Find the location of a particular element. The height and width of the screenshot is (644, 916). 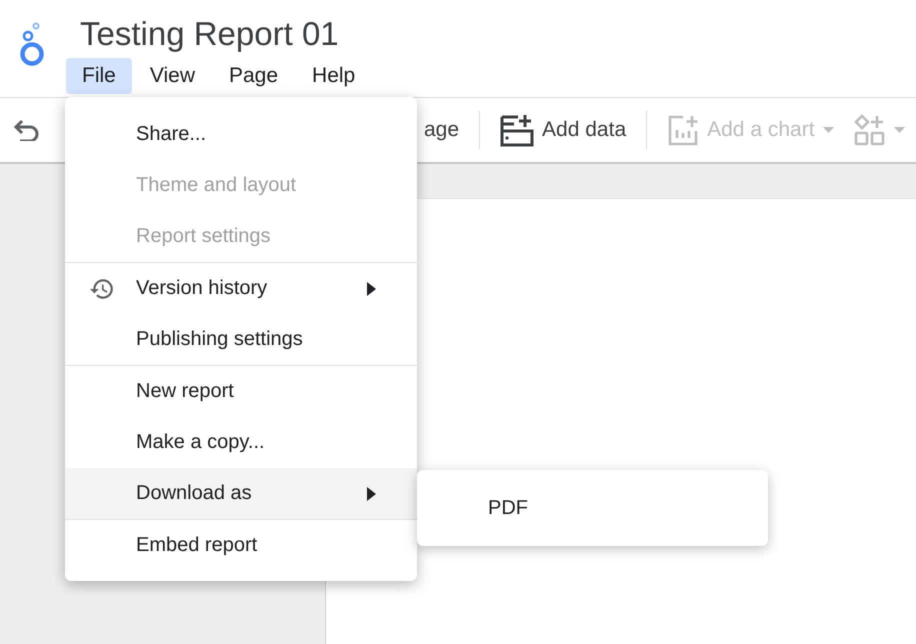

menu-tab: Help is located at coordinates (334, 76).